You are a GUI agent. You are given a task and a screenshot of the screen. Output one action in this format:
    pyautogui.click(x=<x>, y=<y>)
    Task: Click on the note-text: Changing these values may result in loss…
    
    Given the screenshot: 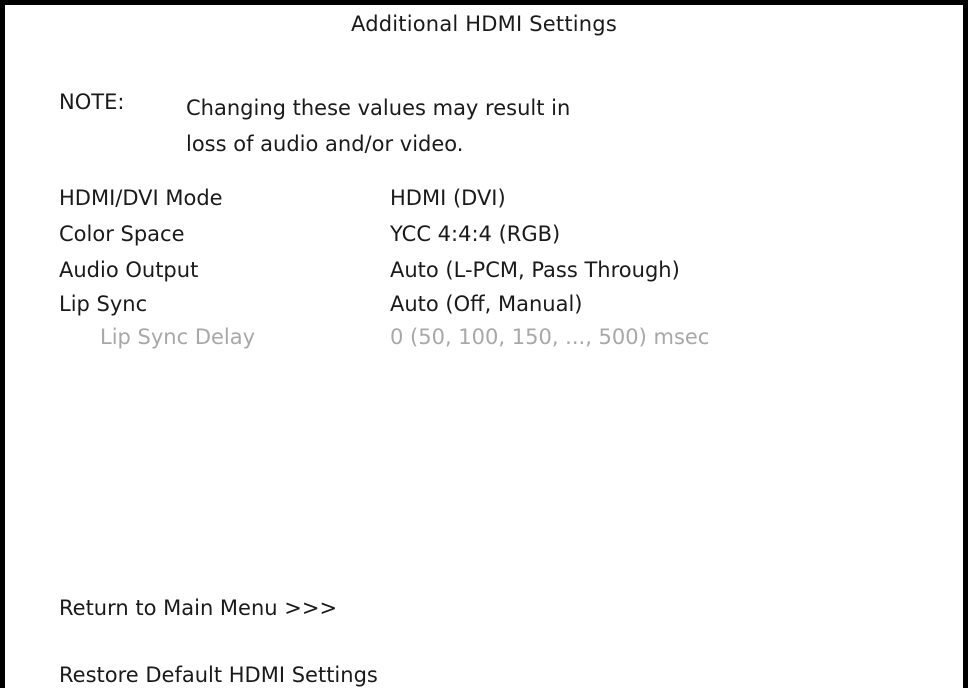 What is the action you would take?
    pyautogui.click(x=378, y=126)
    